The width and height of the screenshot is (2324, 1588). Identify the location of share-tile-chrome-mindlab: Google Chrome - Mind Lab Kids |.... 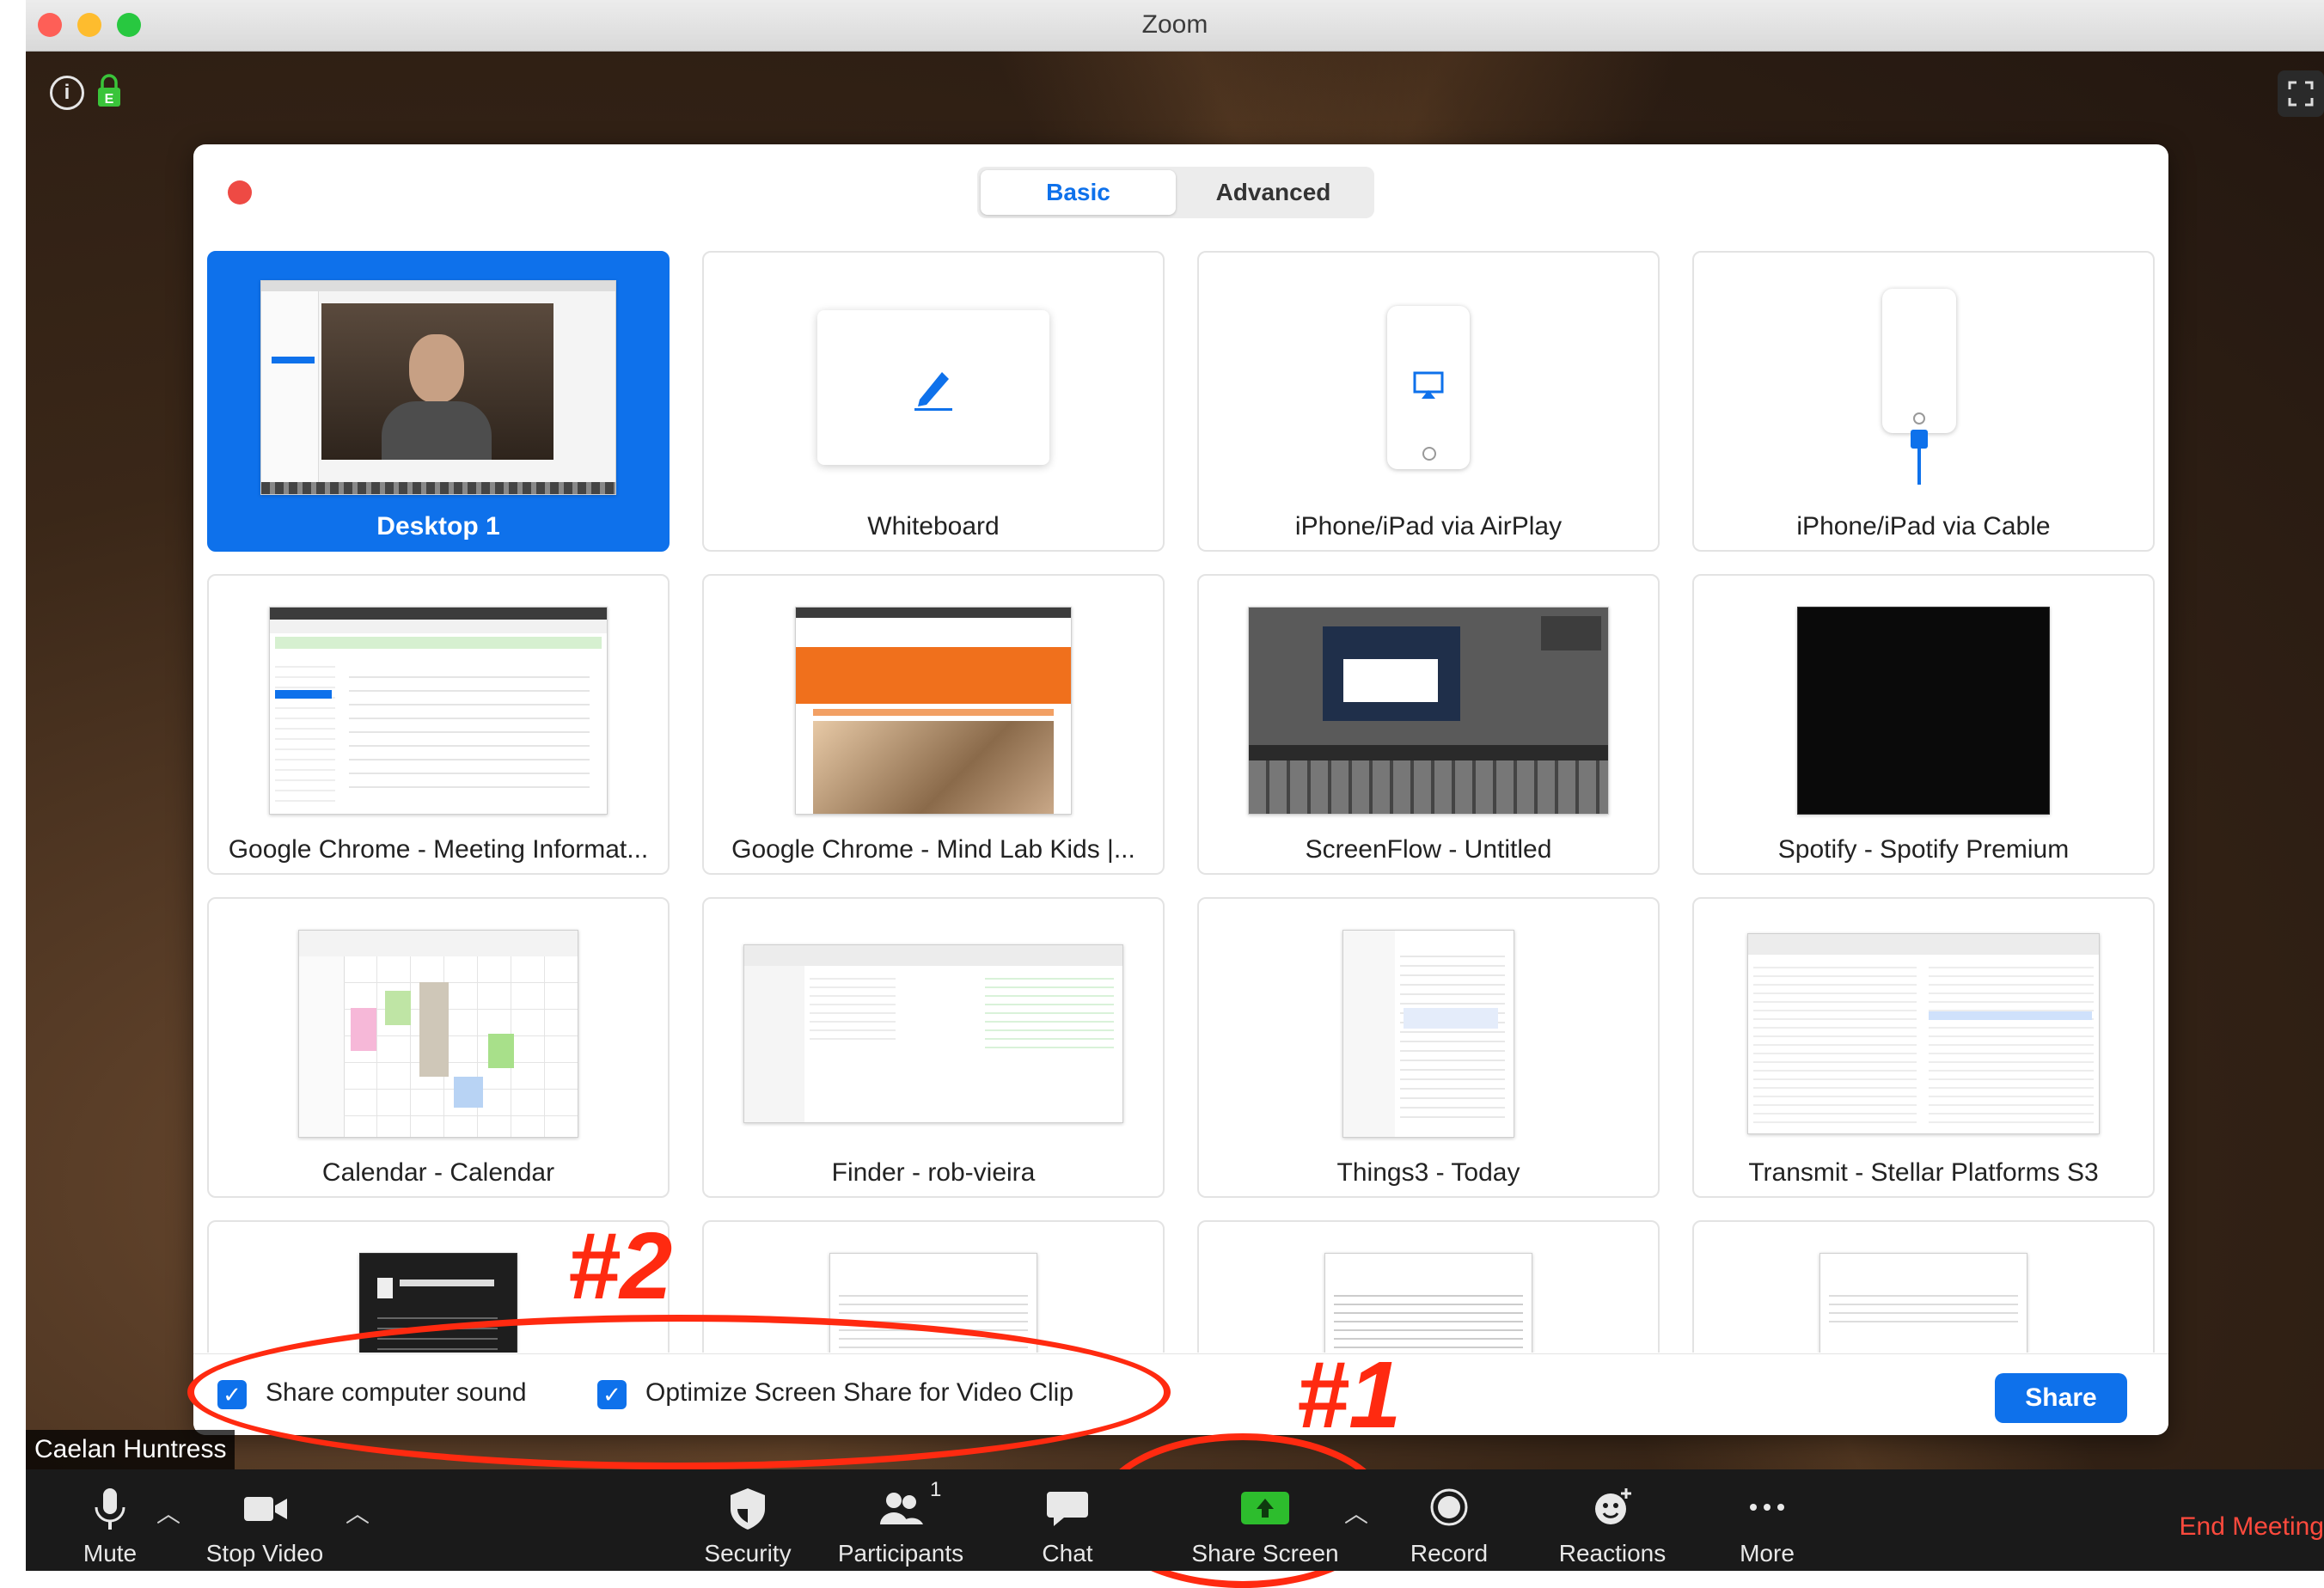
(934, 724).